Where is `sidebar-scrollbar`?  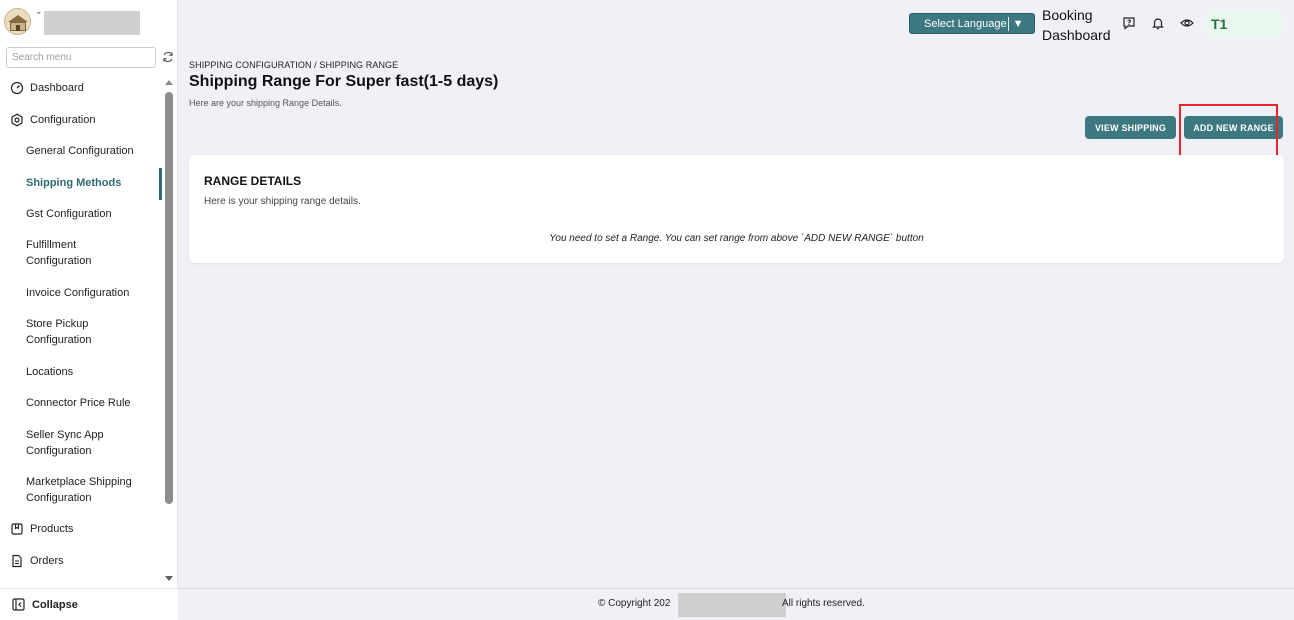 sidebar-scrollbar is located at coordinates (169, 332).